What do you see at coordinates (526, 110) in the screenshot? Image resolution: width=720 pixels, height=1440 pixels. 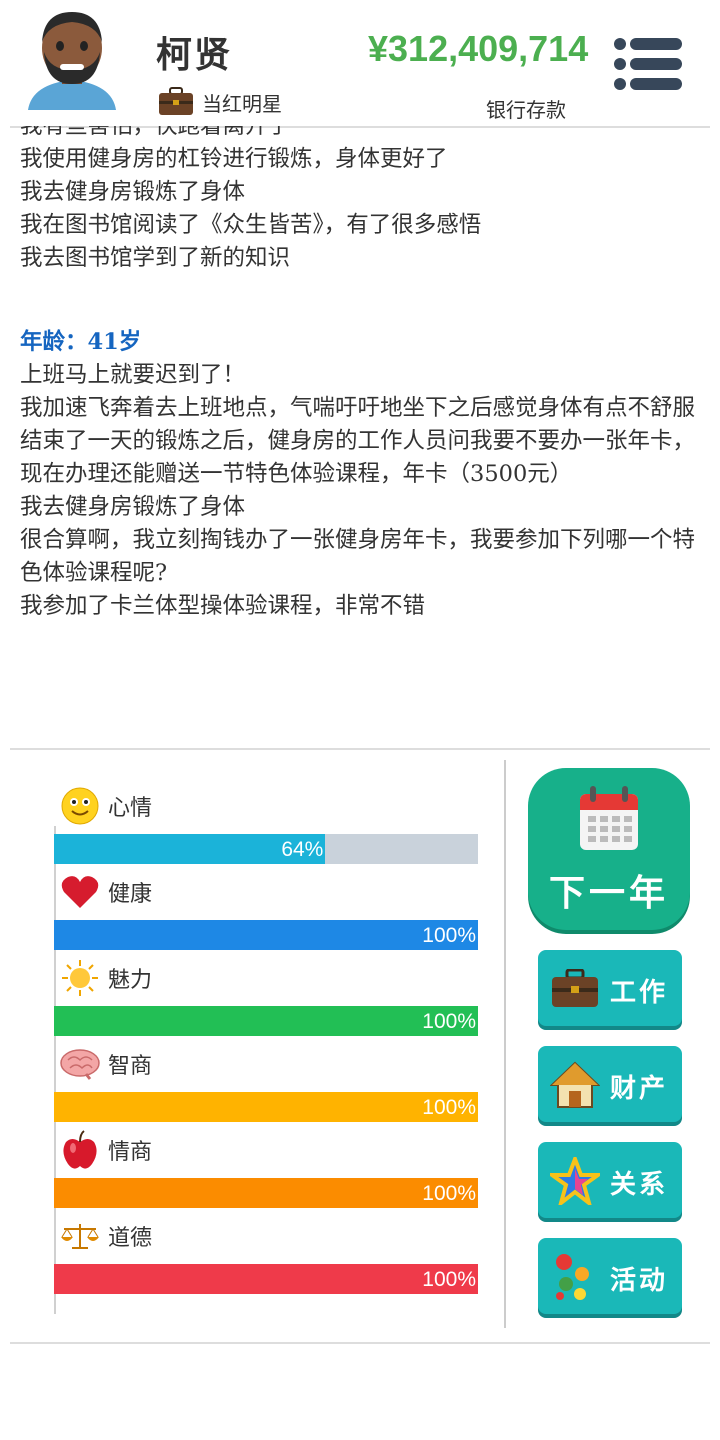 I see `bank-balance-label: 银行存款` at bounding box center [526, 110].